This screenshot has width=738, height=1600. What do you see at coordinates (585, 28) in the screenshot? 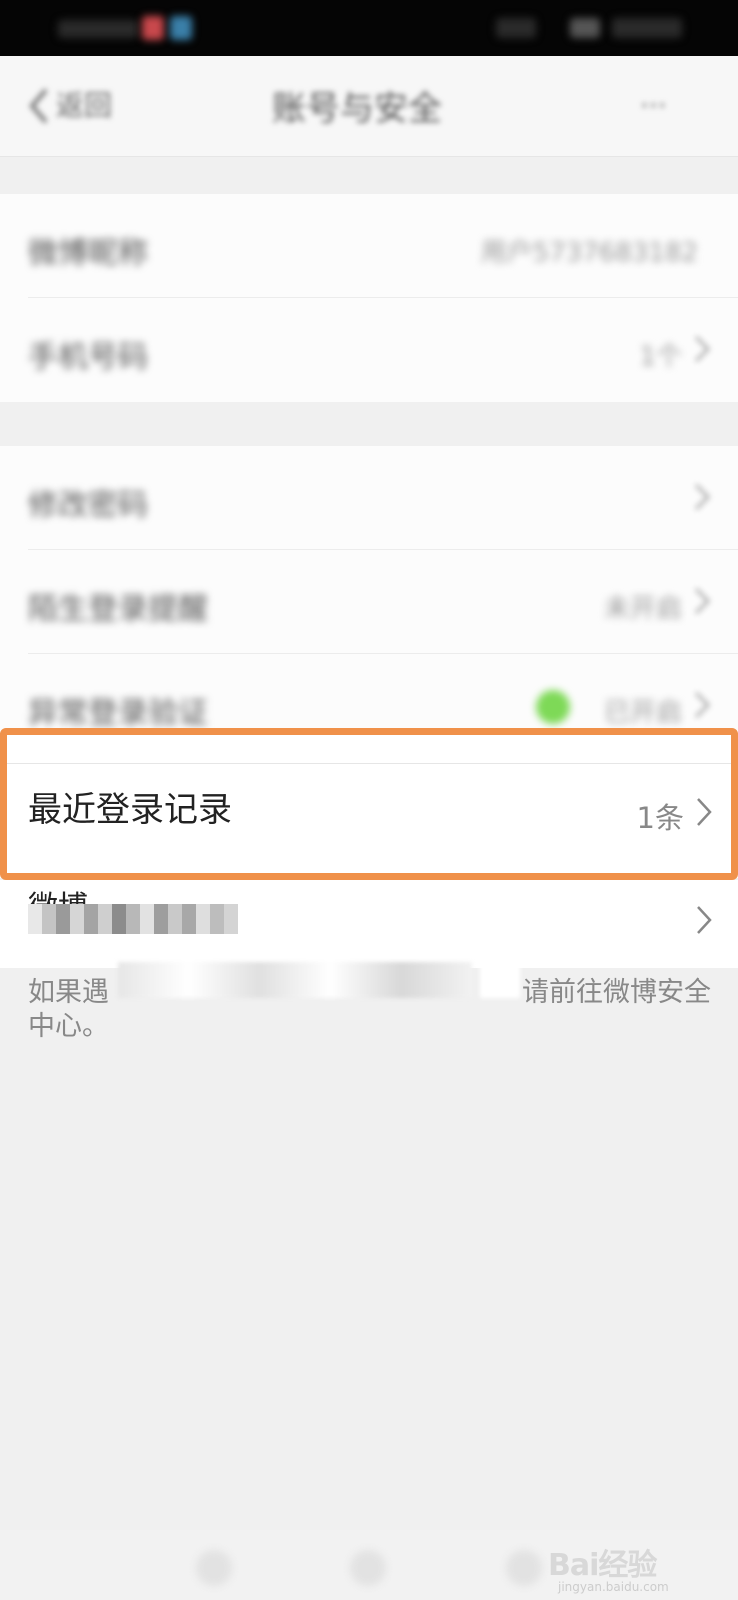
I see `battery-icon` at bounding box center [585, 28].